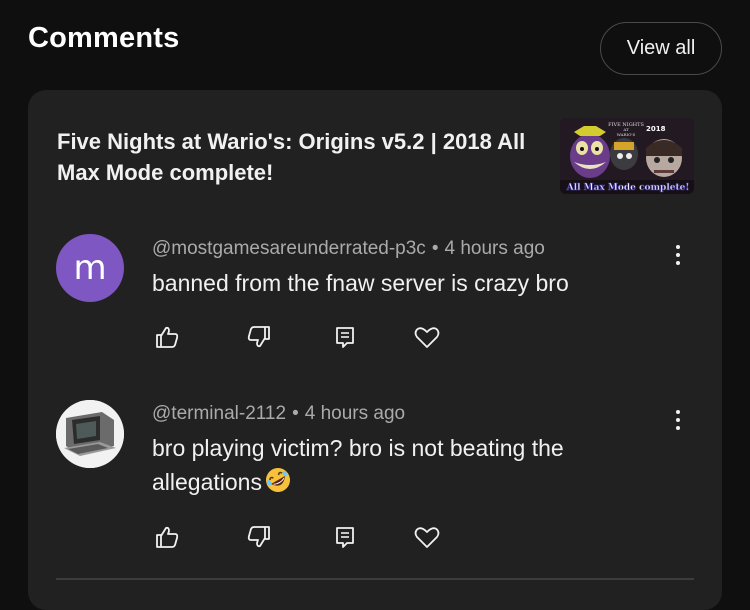  I want to click on comment-author: @mostgamesareunderrated-p3c, so click(289, 248).